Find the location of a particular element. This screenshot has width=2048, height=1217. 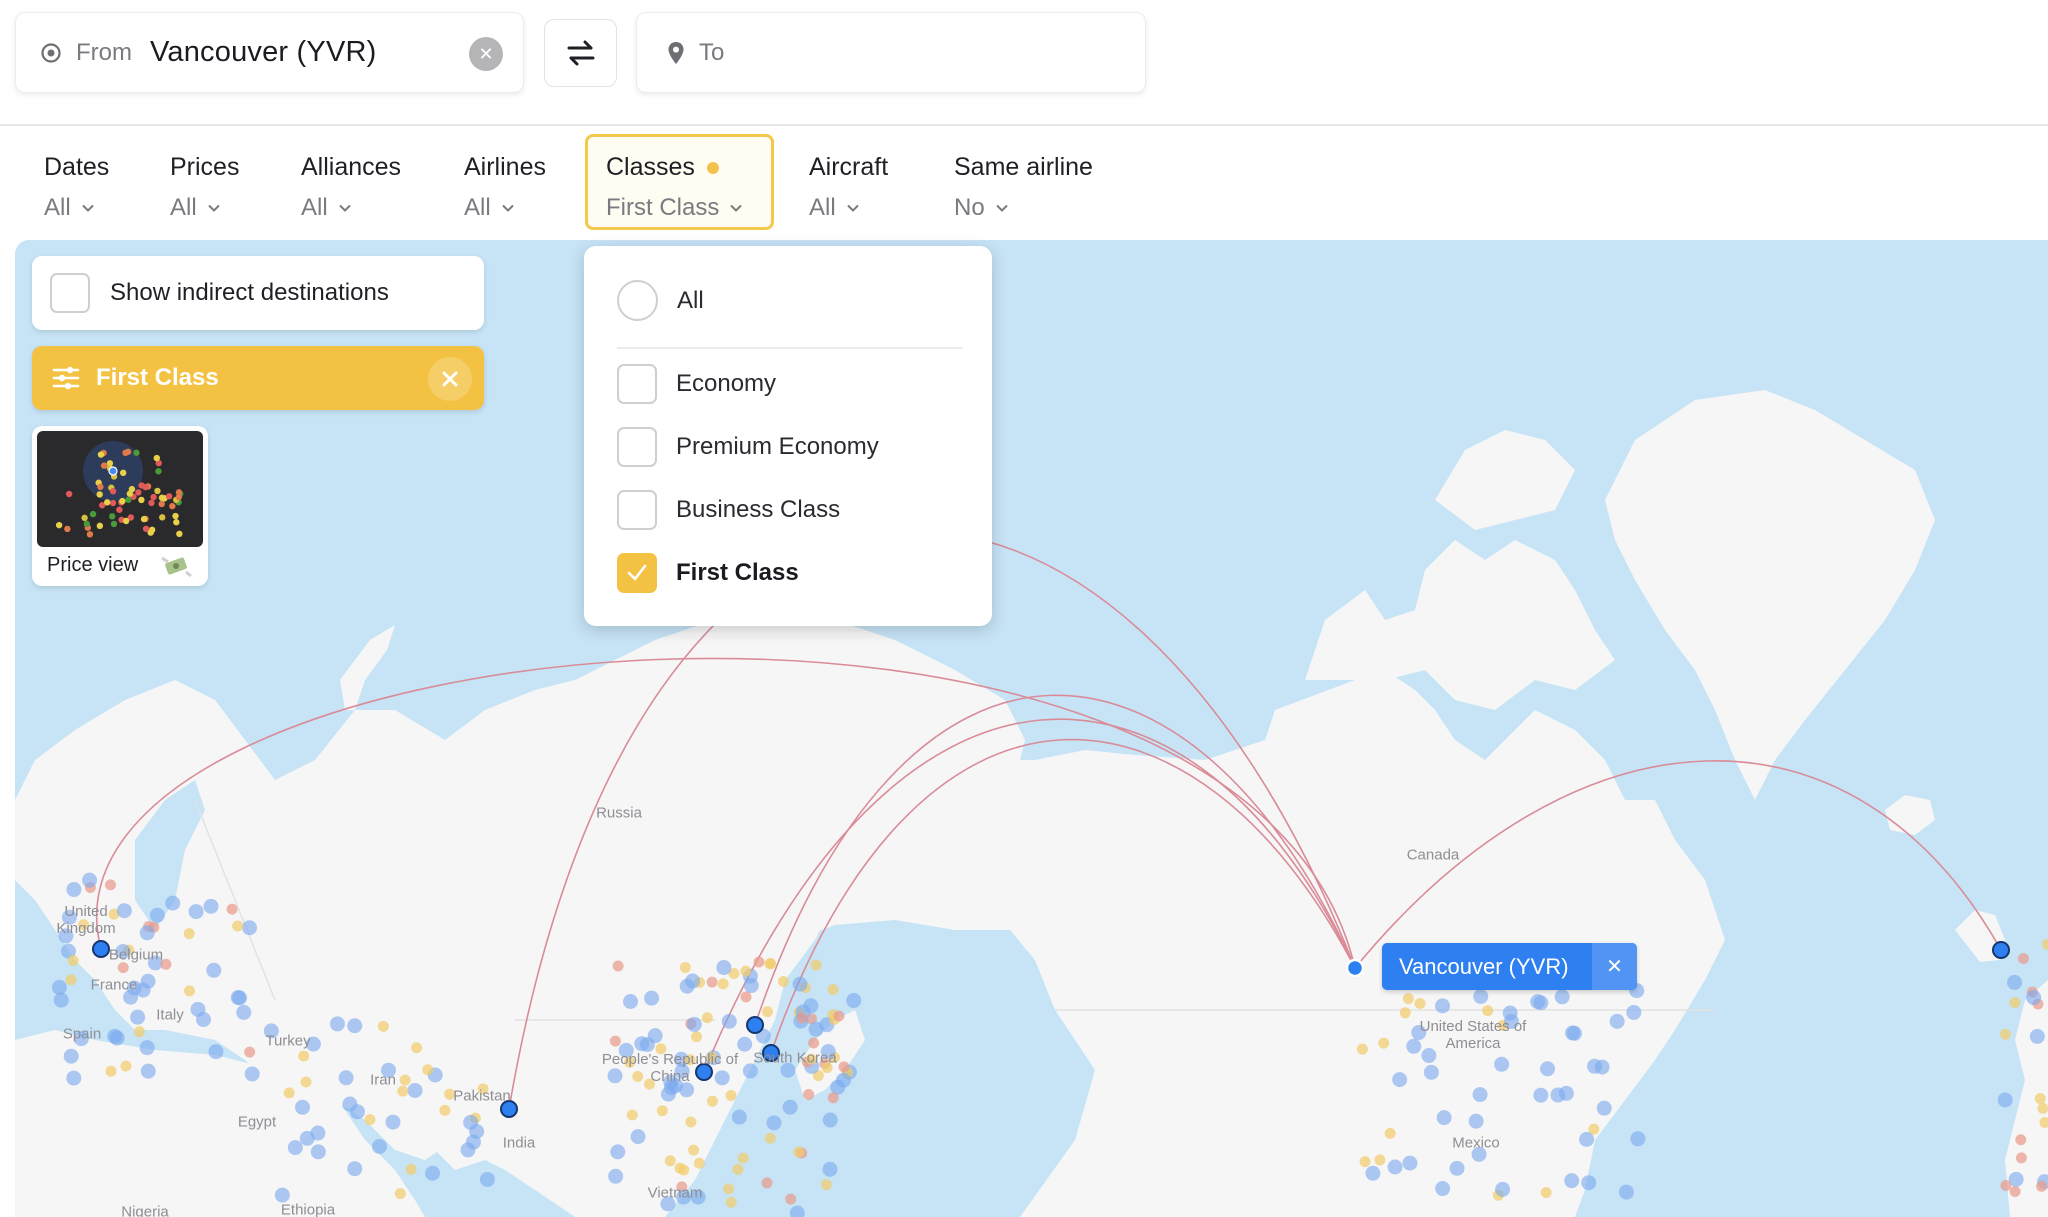

checkbox-checked is located at coordinates (637, 573).